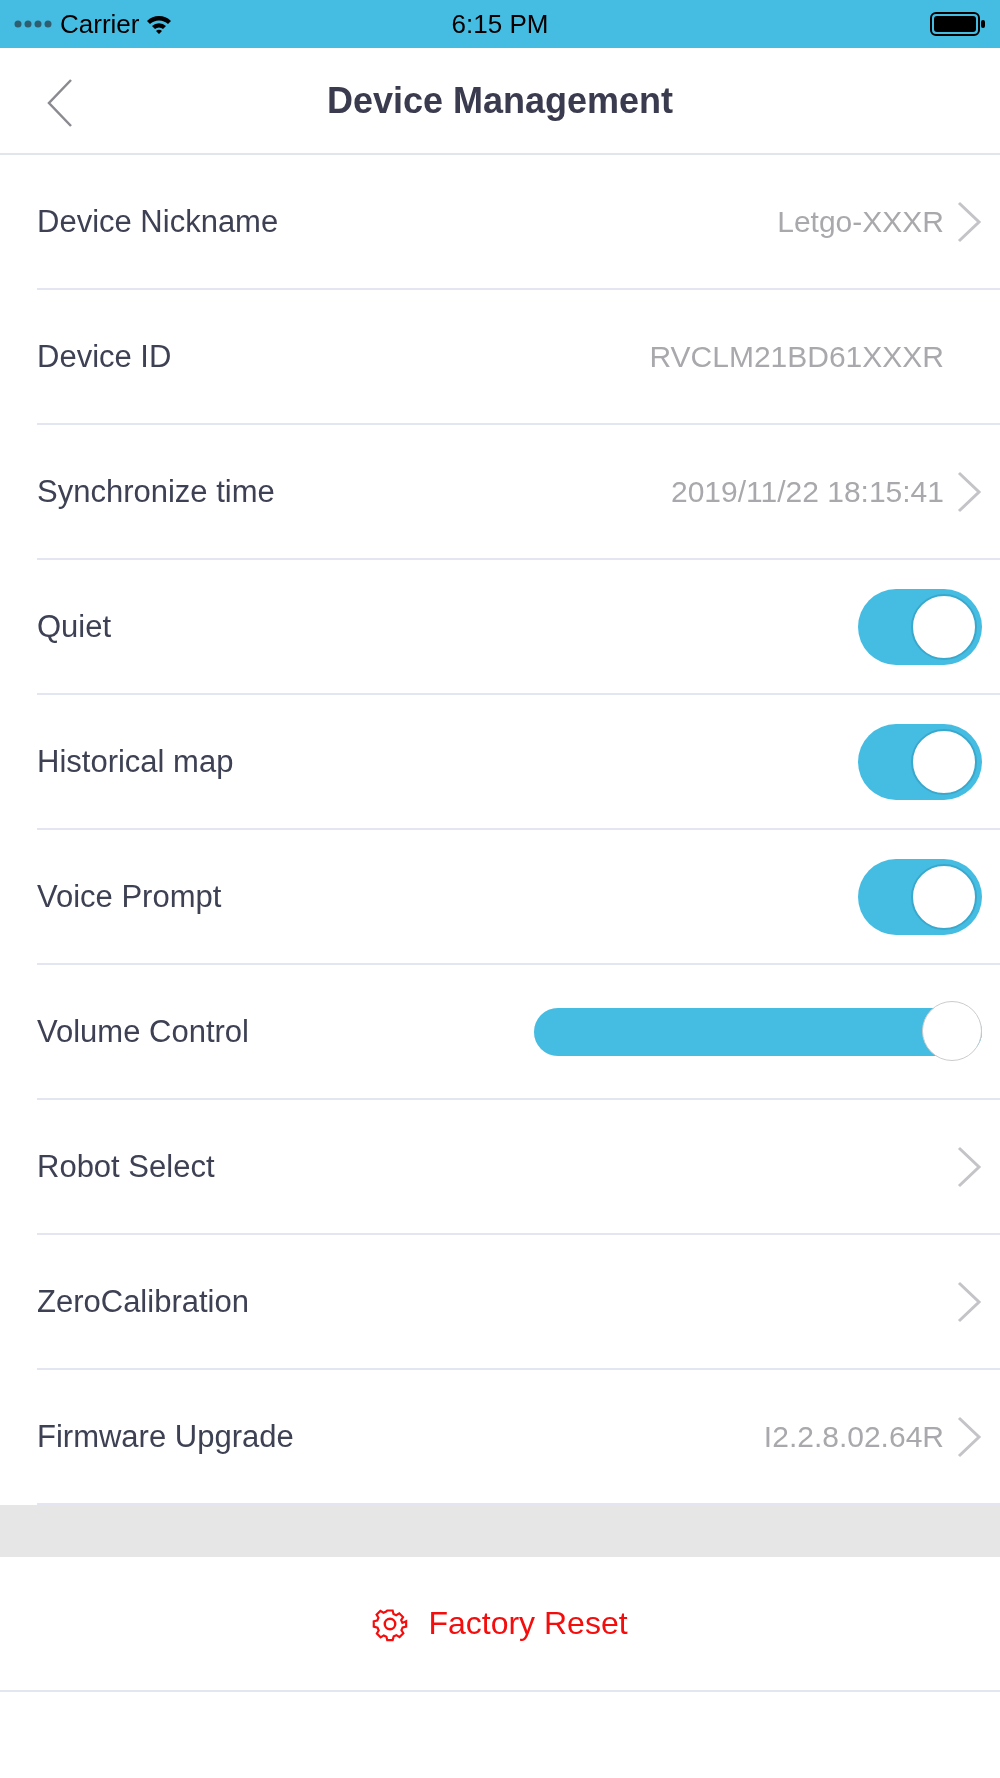 This screenshot has height=1778, width=1000. I want to click on row-label: Device ID, so click(105, 356).